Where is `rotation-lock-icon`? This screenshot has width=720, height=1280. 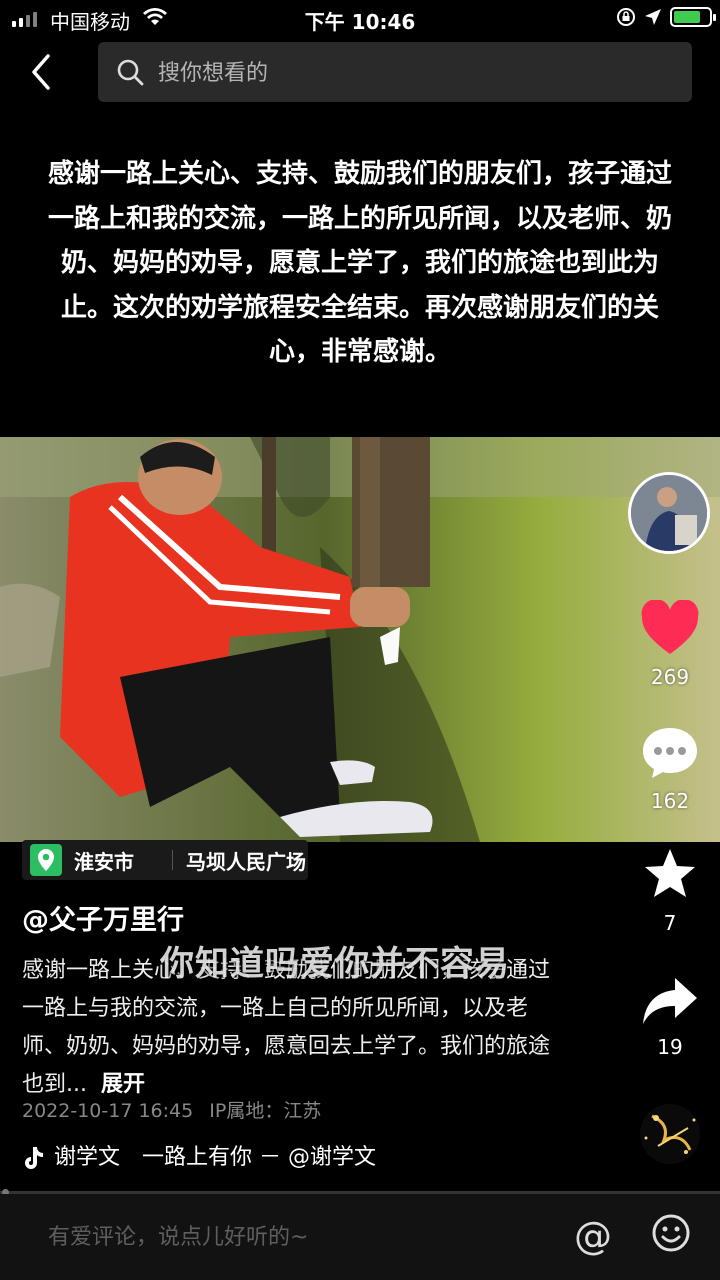 rotation-lock-icon is located at coordinates (626, 17).